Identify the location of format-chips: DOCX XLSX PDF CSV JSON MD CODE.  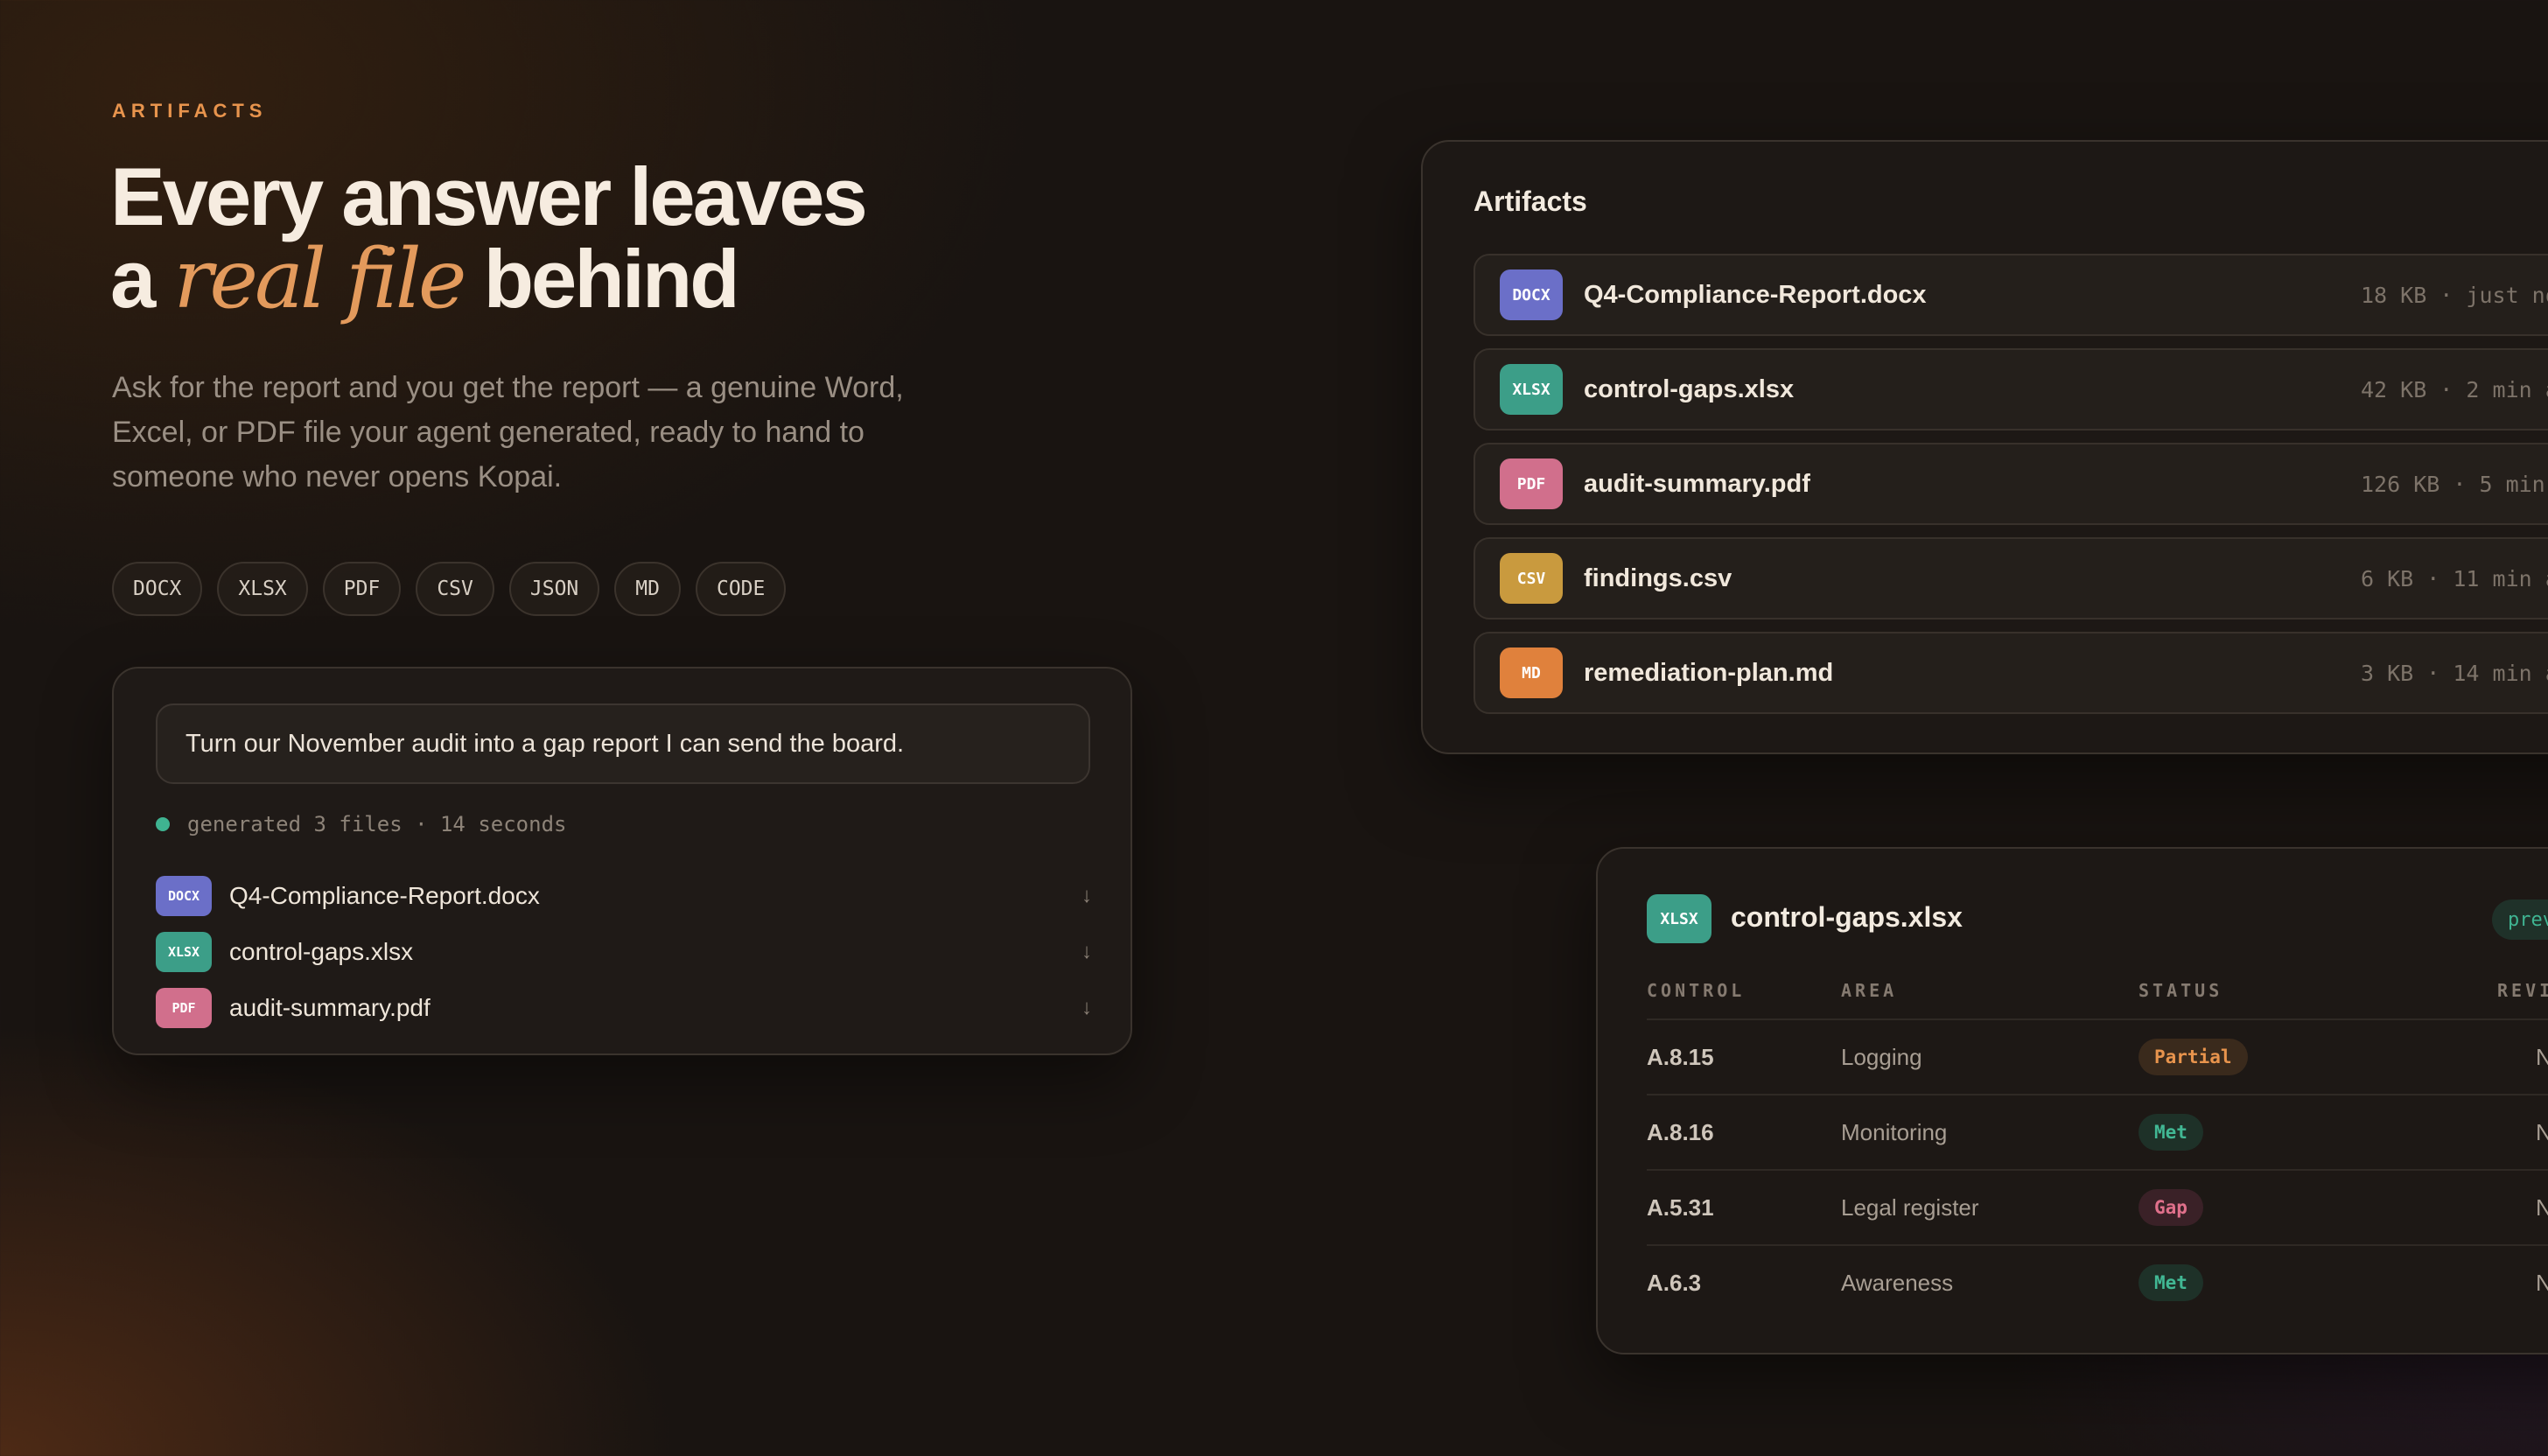
(449, 589).